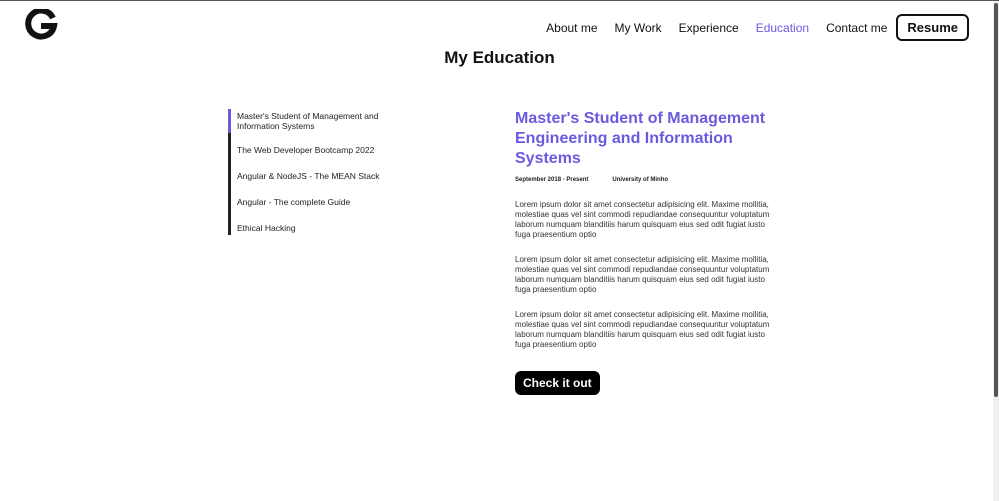  I want to click on page-title: My Education, so click(499, 57).